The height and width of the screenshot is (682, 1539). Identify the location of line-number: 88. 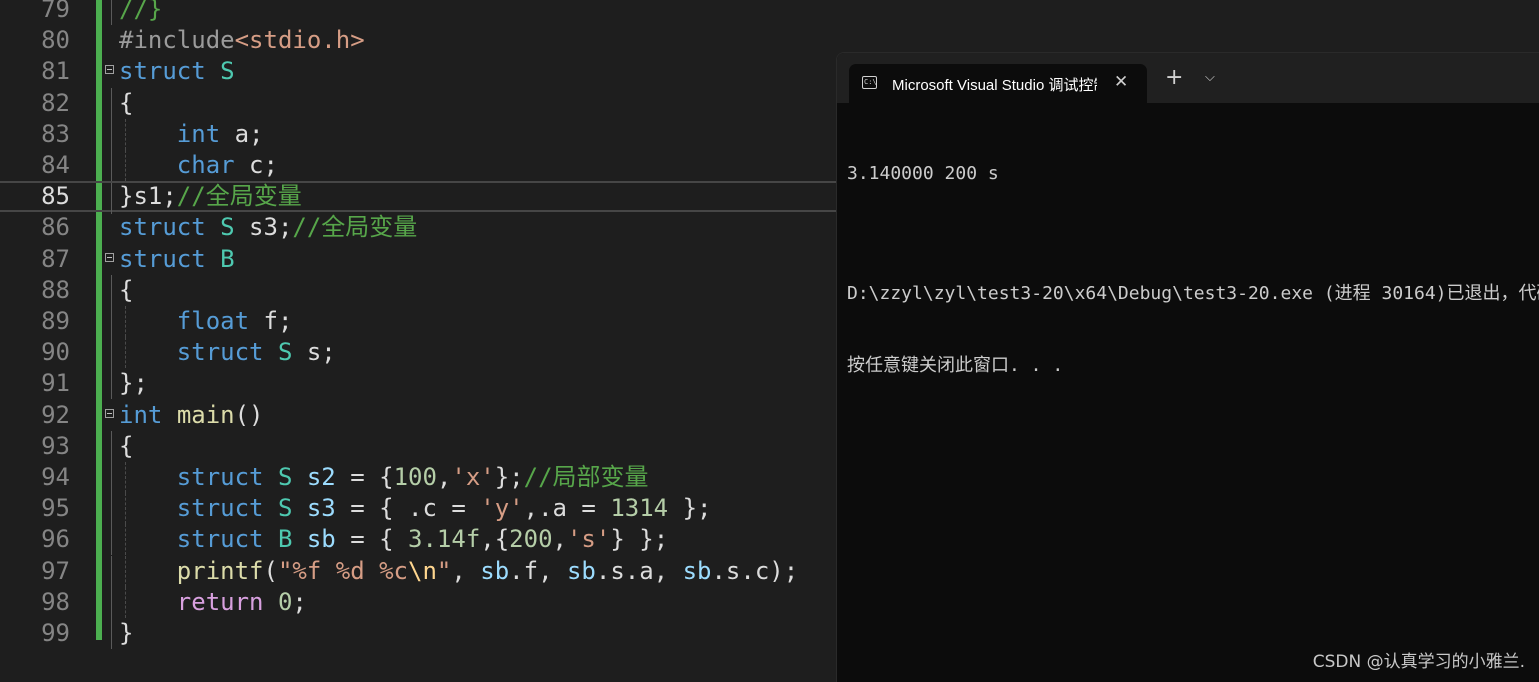
(55, 289).